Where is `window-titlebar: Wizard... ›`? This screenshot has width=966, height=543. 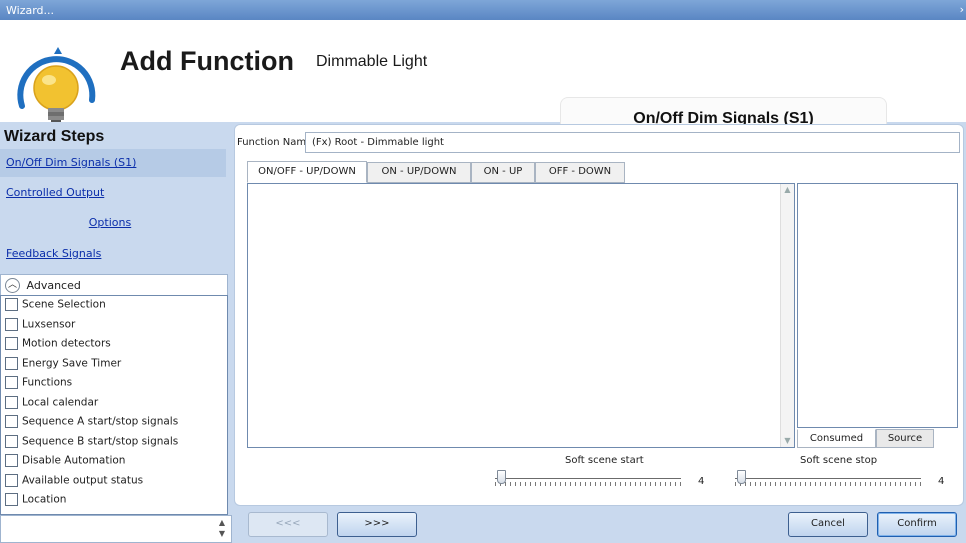
window-titlebar: Wizard... › is located at coordinates (483, 10).